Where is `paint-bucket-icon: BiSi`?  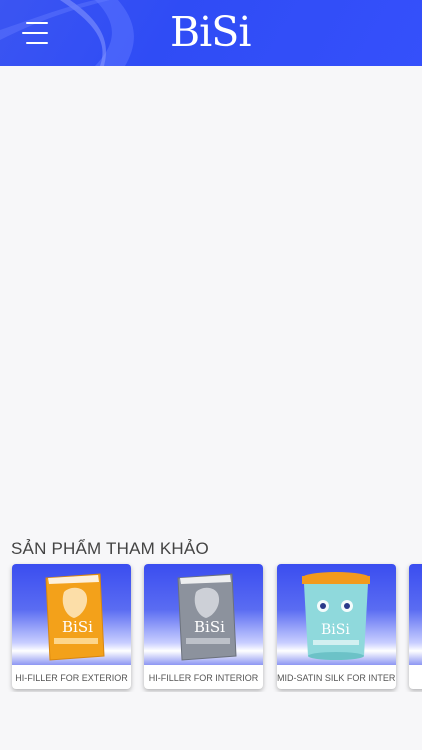 paint-bucket-icon: BiSi is located at coordinates (336, 616).